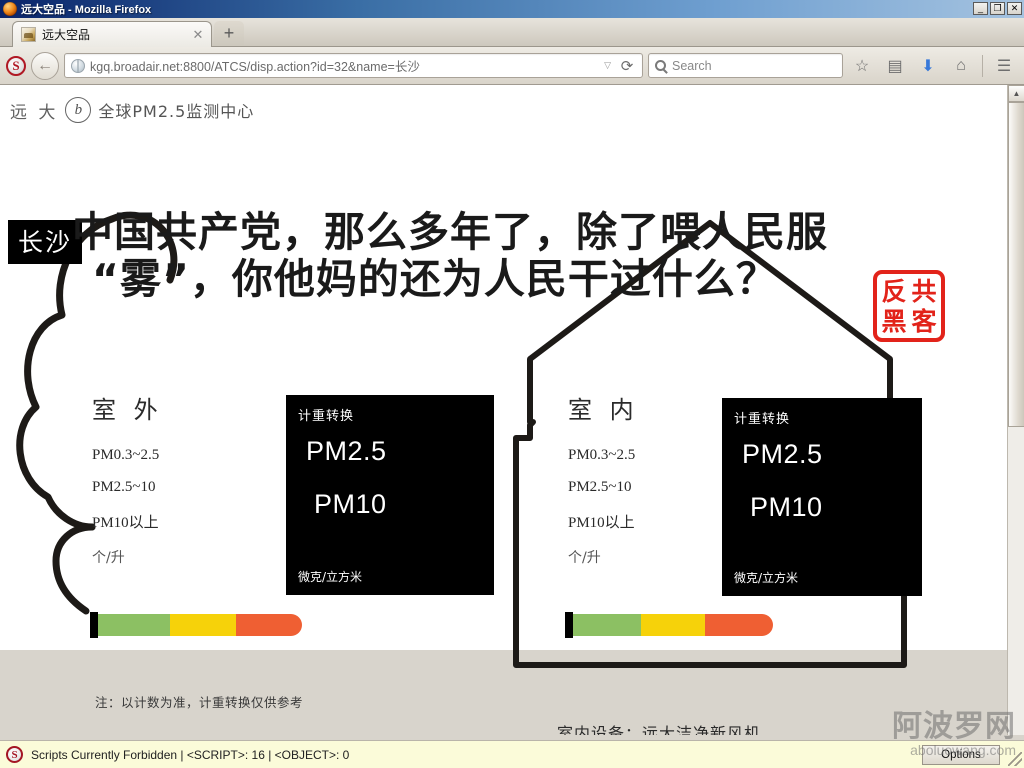  Describe the element at coordinates (78, 65) in the screenshot. I see `globe-icon` at that location.